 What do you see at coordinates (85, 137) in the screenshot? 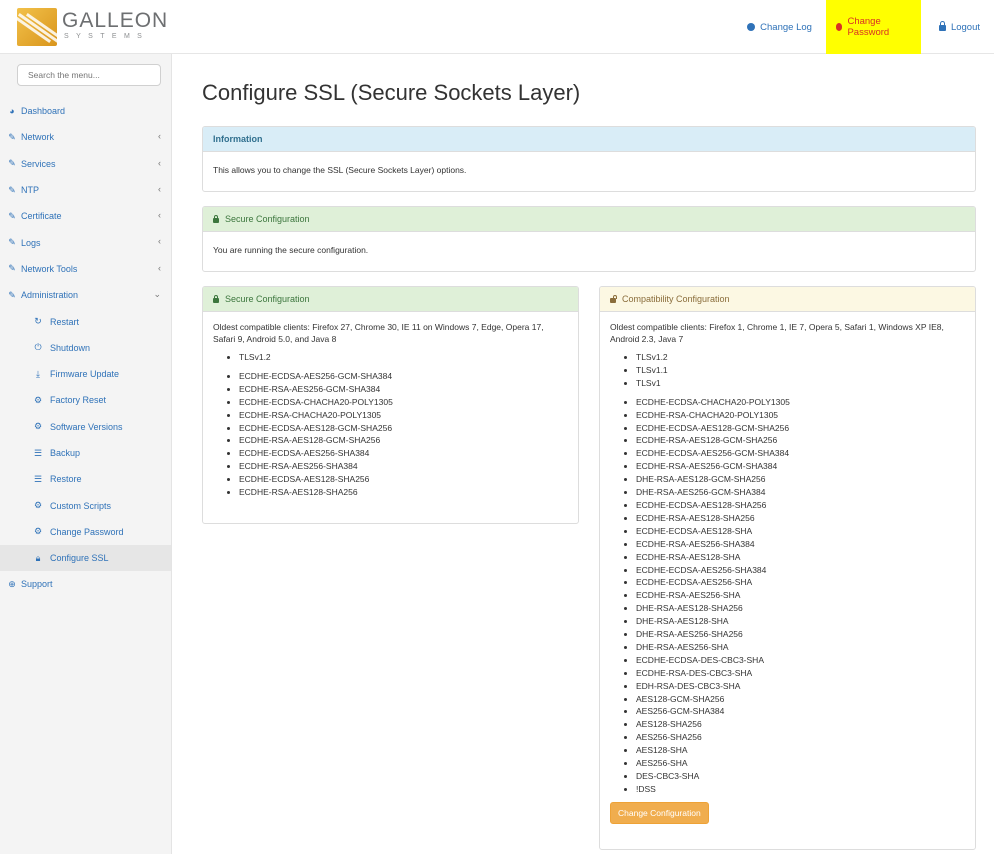
I see `sidebar-item-network: ✎ Network ‹` at bounding box center [85, 137].